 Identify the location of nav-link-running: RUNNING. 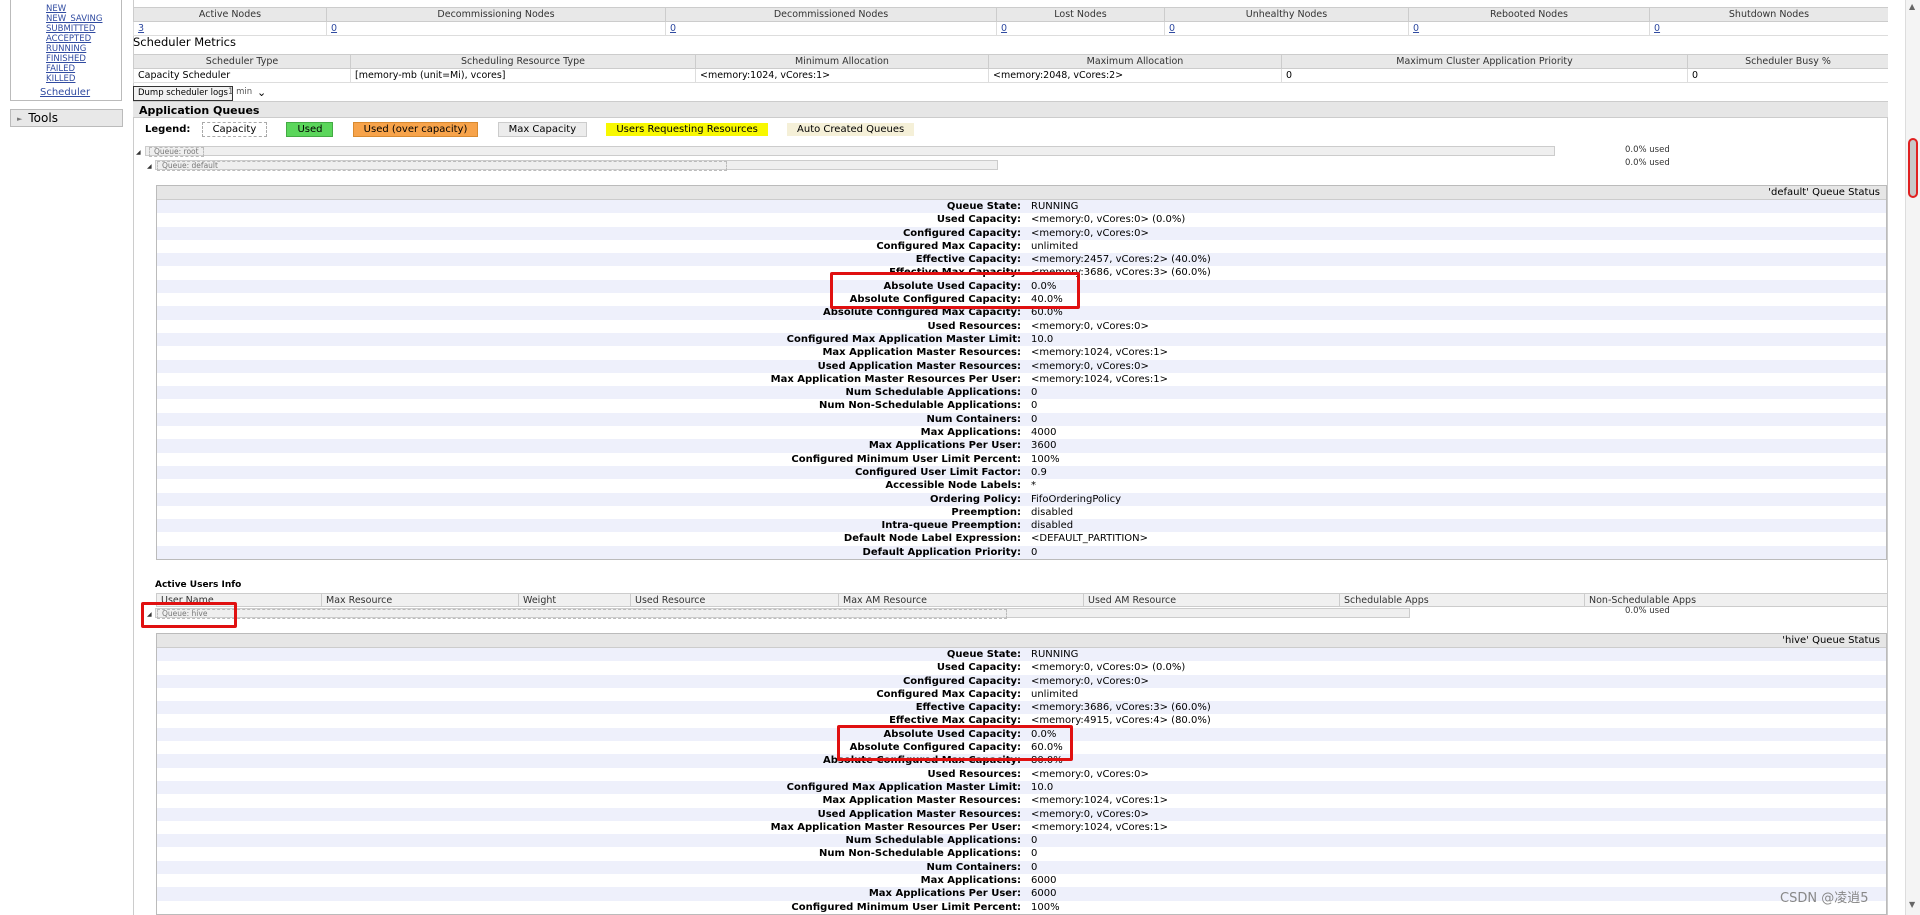
(66, 49).